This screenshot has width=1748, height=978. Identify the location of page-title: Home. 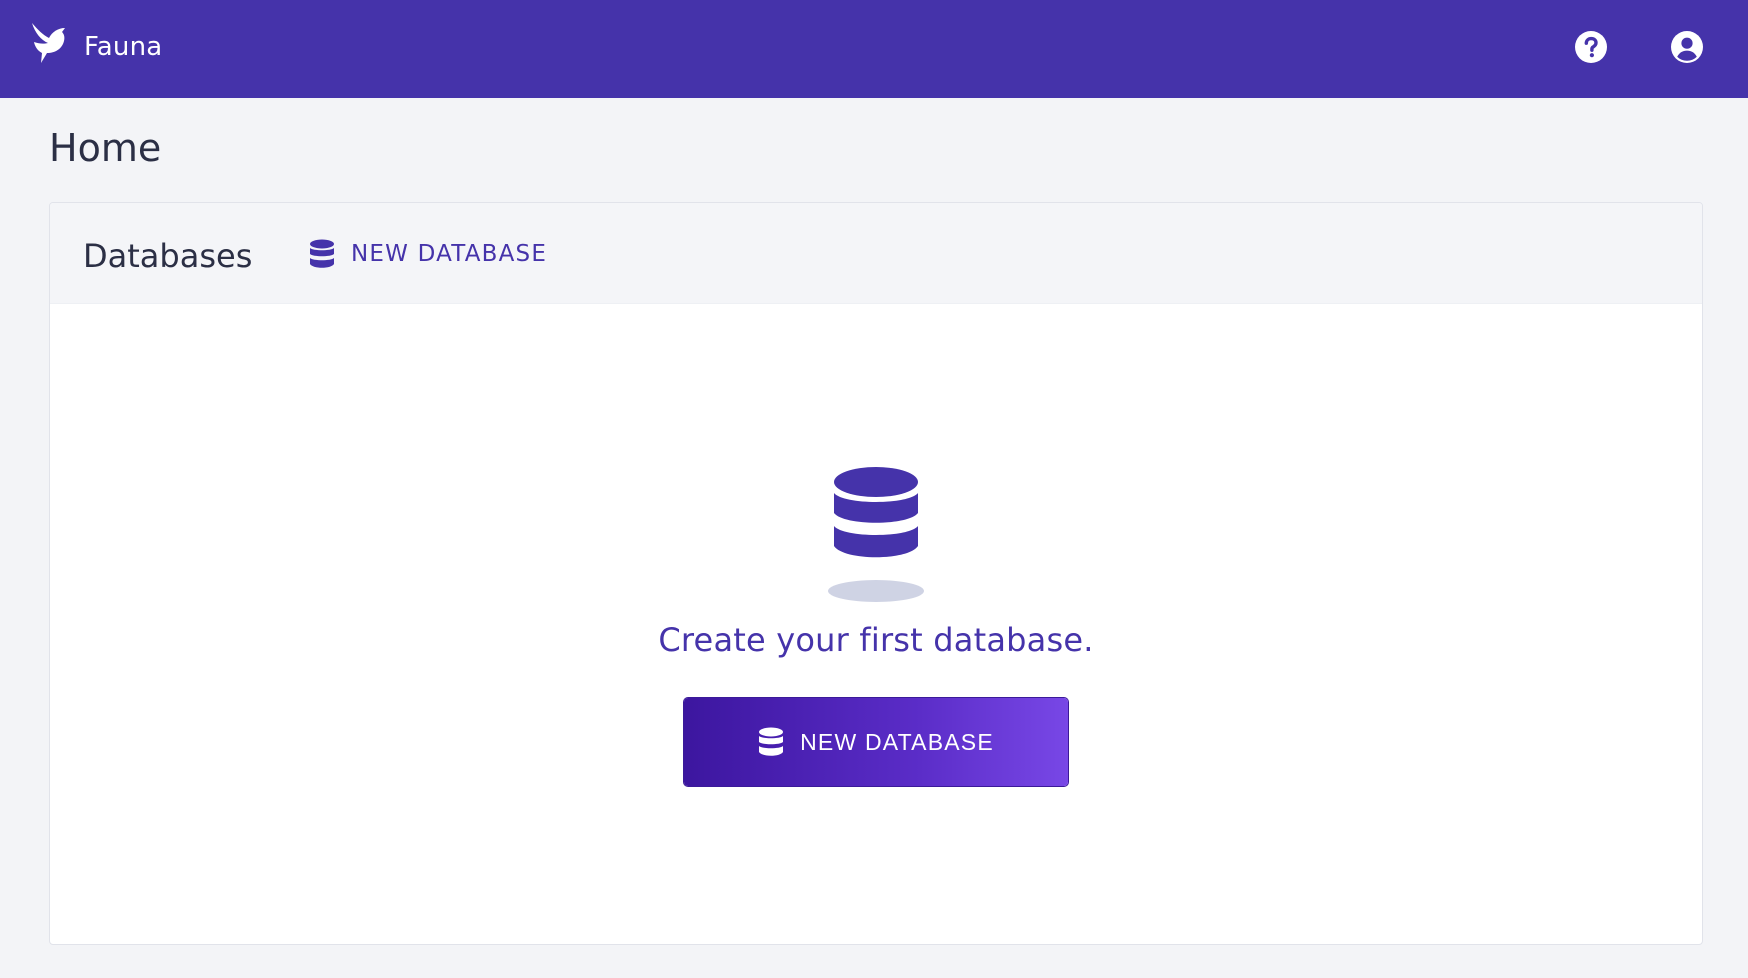
(105, 148).